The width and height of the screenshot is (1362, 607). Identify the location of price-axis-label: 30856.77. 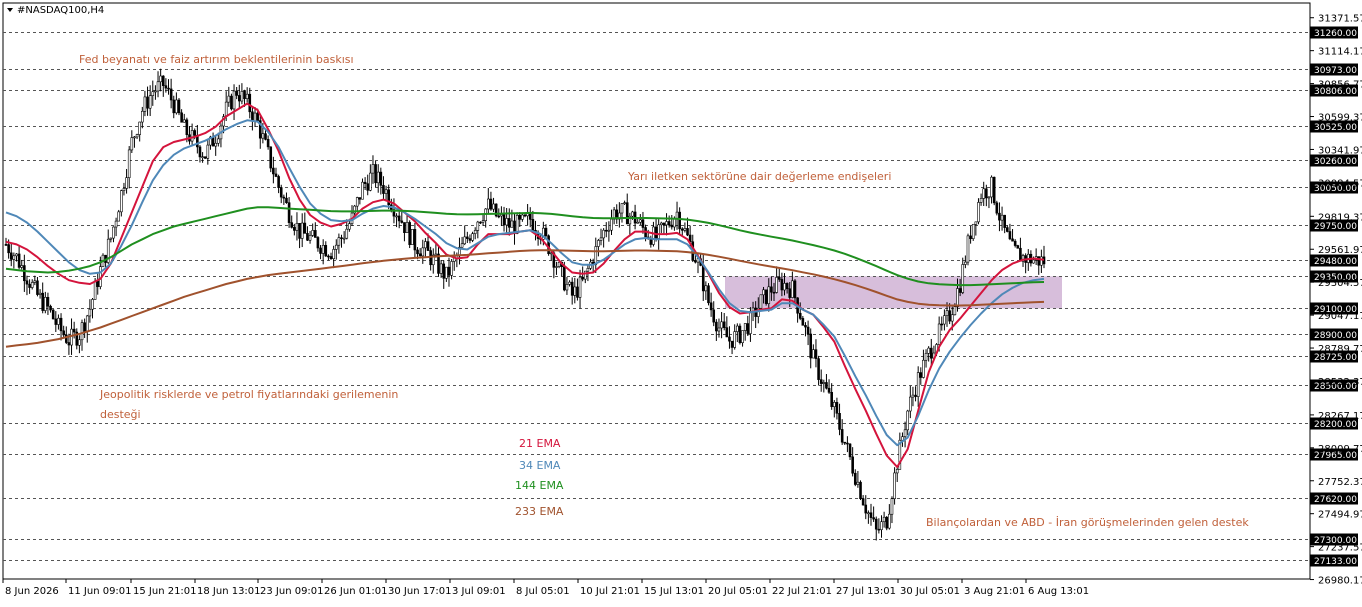
(1340, 85).